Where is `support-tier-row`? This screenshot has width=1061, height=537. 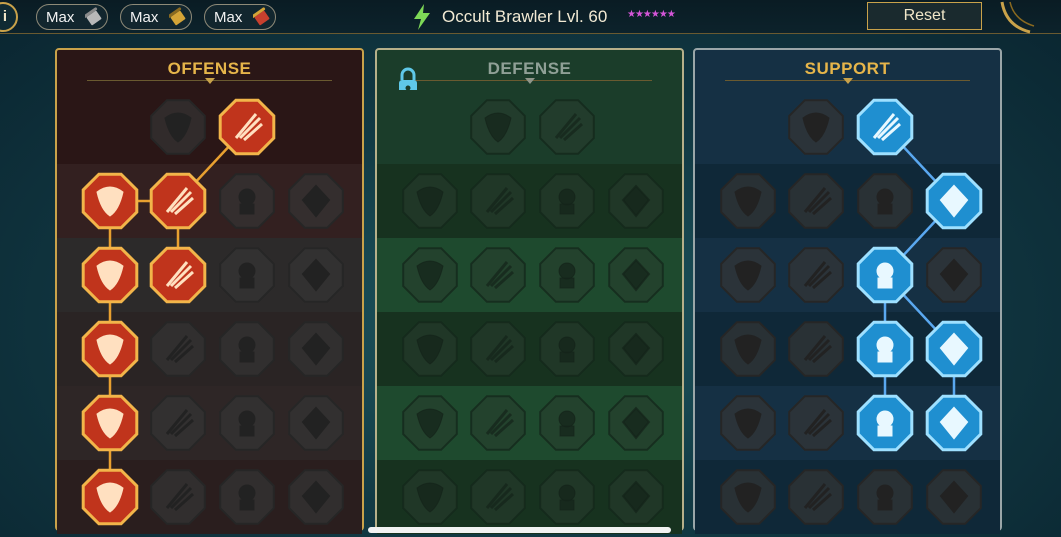 support-tier-row is located at coordinates (847, 127).